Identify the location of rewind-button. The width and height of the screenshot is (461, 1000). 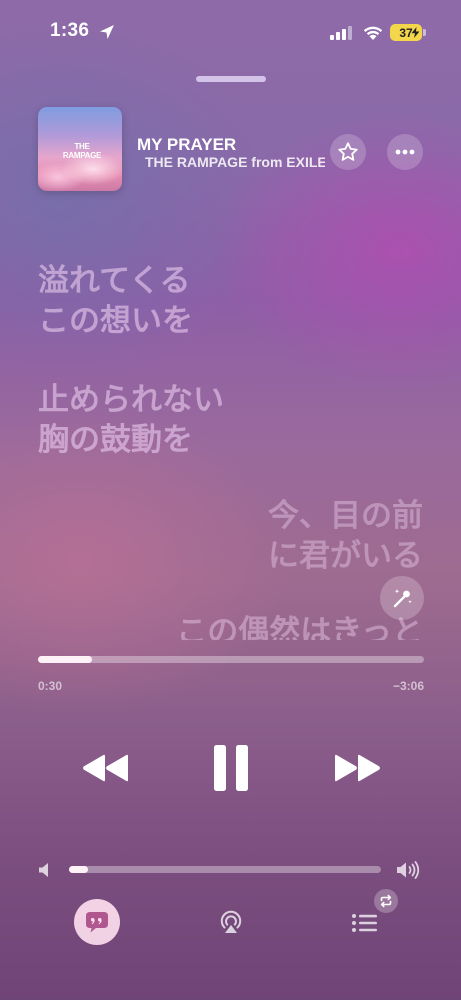
(106, 768).